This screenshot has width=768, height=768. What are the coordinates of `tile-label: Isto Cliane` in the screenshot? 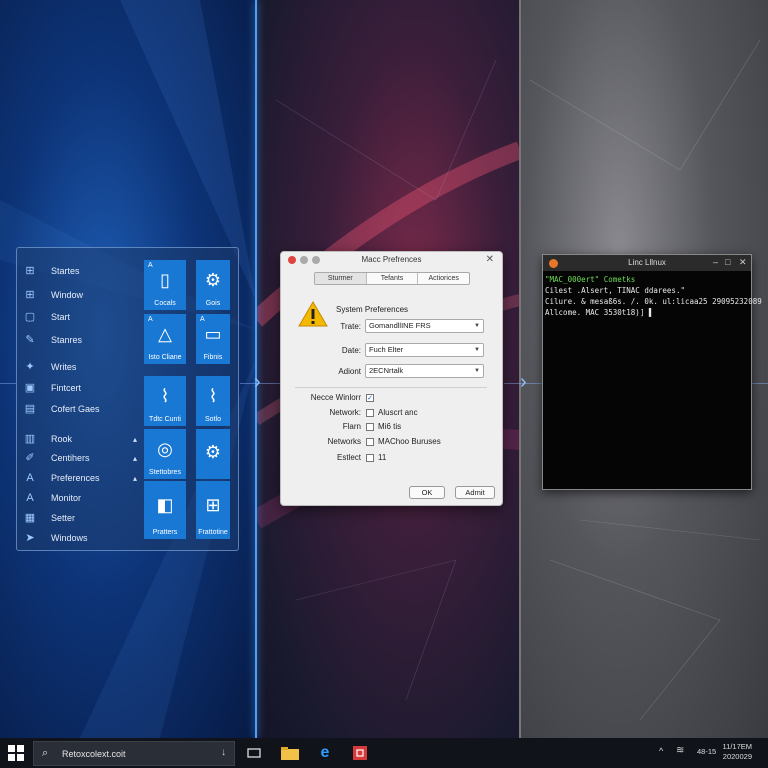 It's located at (165, 357).